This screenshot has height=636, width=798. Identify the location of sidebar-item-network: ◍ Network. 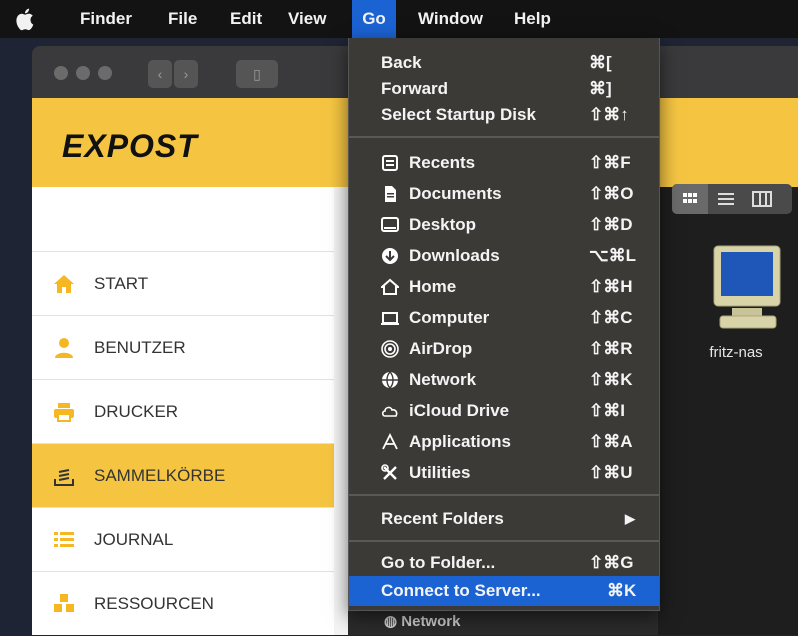
(422, 621).